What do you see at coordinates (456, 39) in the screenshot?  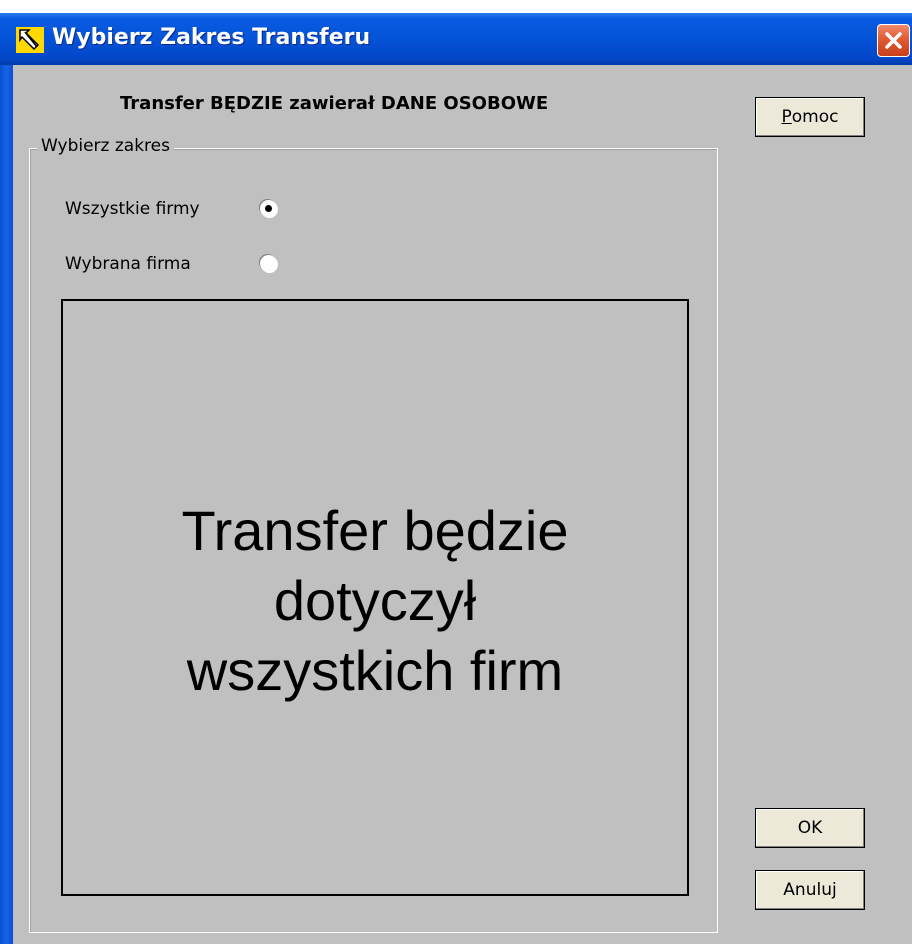 I see `title-bar: Wybierz Zakres Transferu` at bounding box center [456, 39].